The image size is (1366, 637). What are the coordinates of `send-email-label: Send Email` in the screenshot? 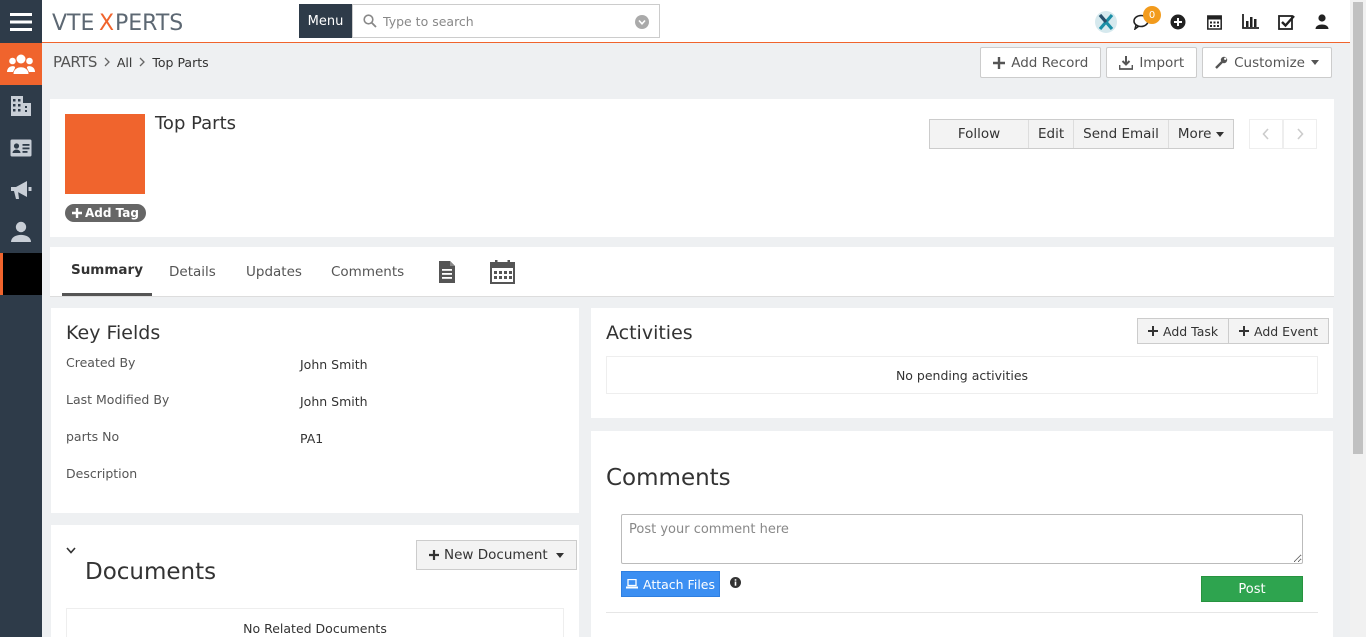 It's located at (1121, 134).